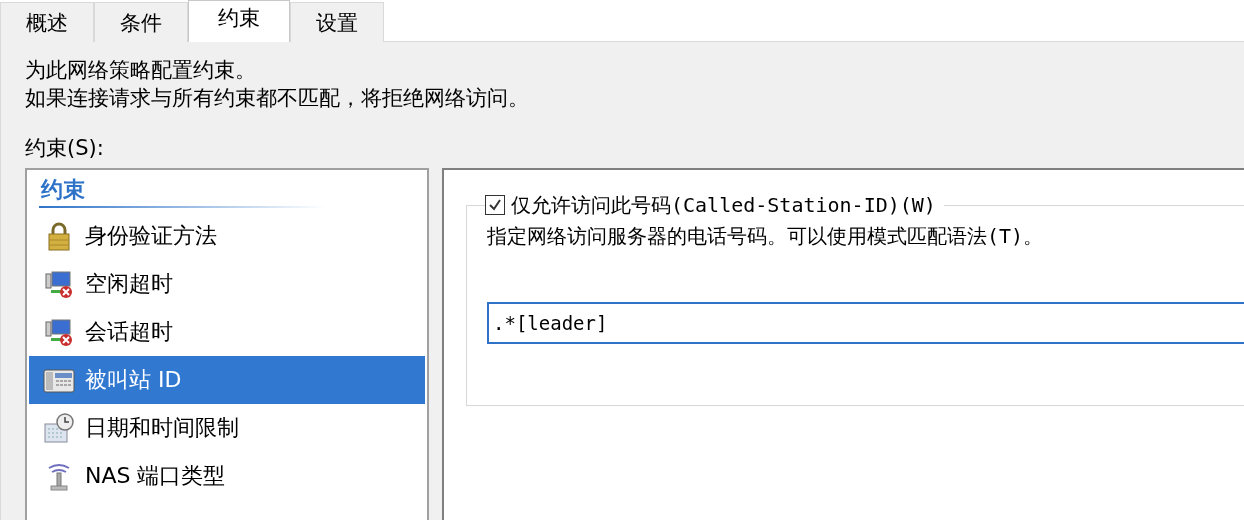  What do you see at coordinates (227, 236) in the screenshot?
I see `constraint-item: 身份验证方法` at bounding box center [227, 236].